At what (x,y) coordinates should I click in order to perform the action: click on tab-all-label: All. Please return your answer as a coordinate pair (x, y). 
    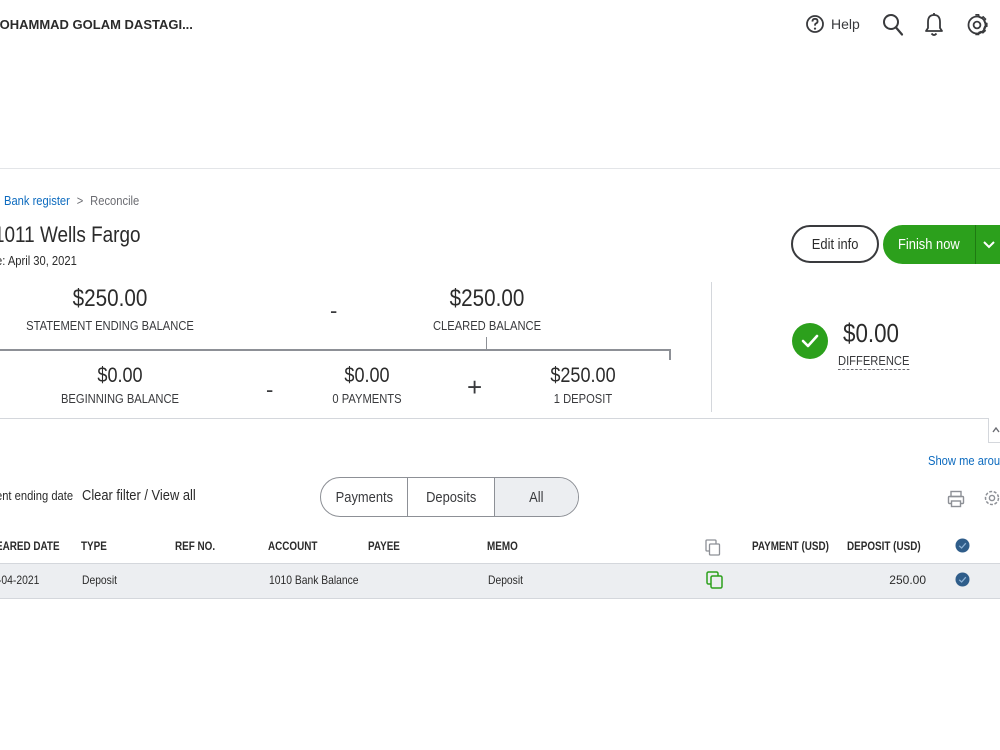
    Looking at the image, I should click on (536, 497).